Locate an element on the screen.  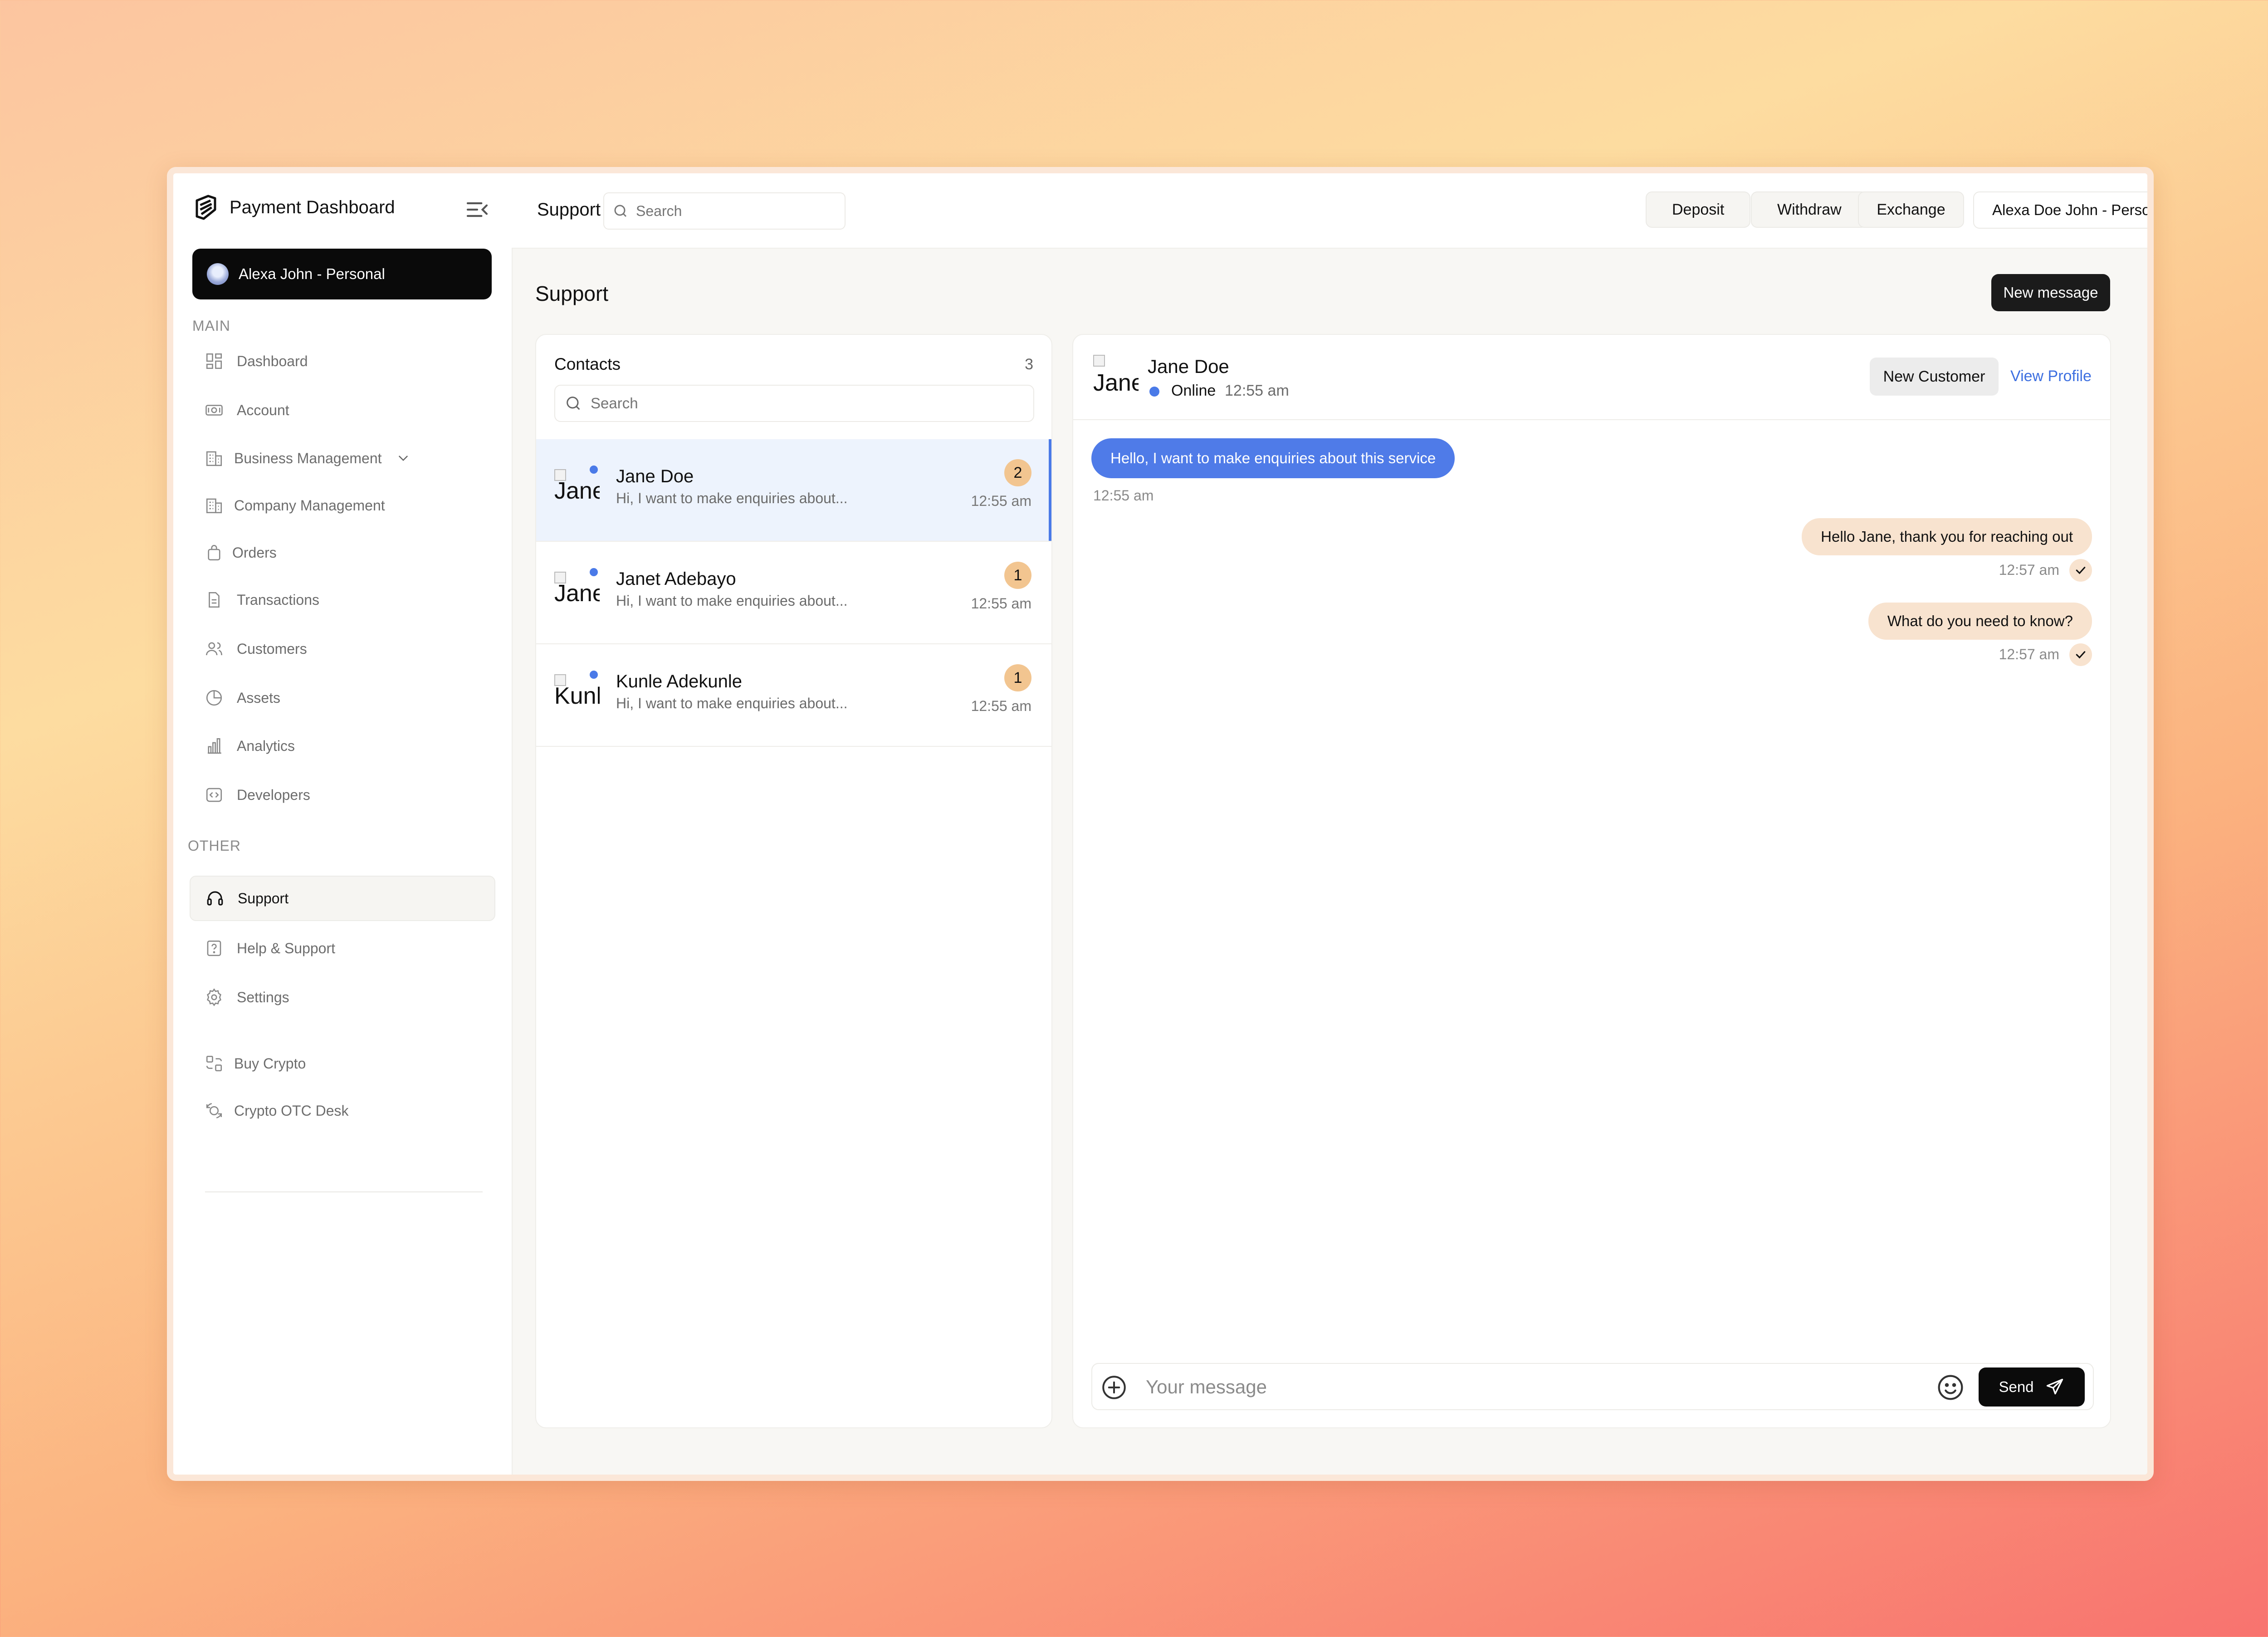
collapse-sidebar-icon is located at coordinates (477, 209).